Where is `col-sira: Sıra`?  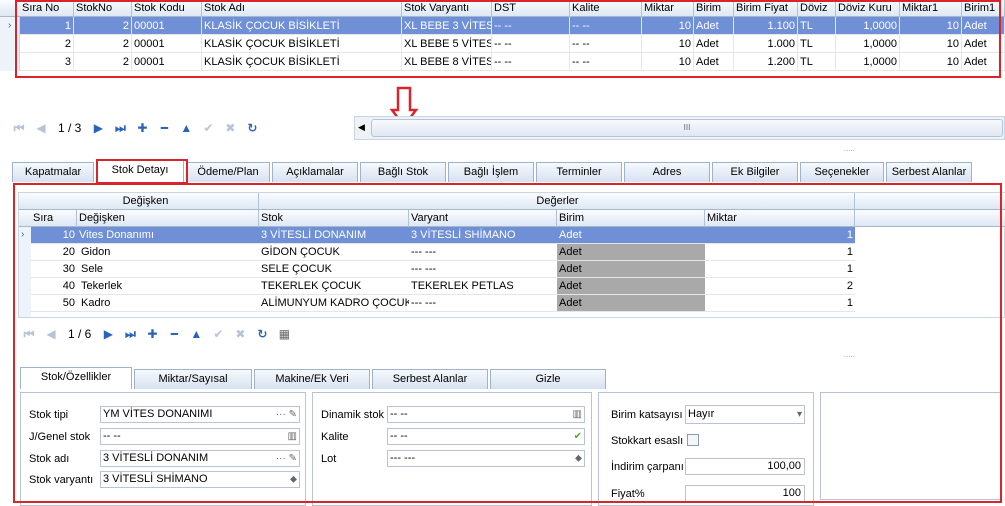 col-sira: Sıra is located at coordinates (54, 218).